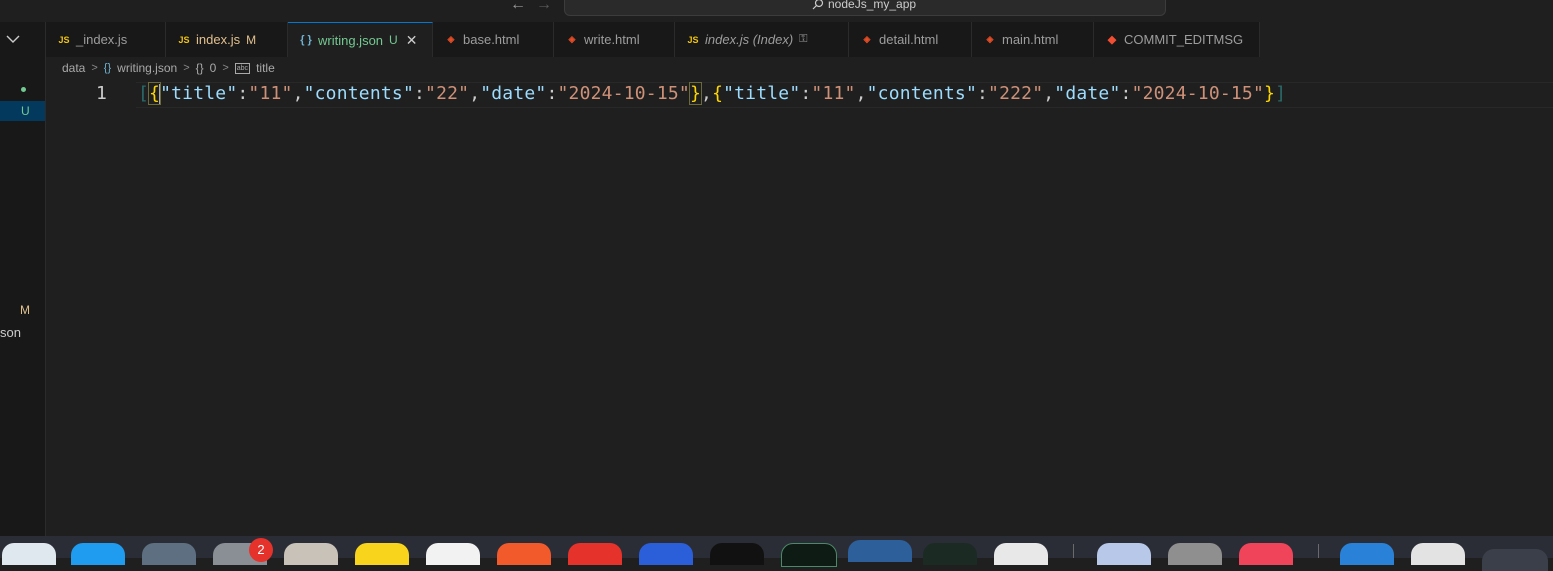  I want to click on app-store-icon, so click(98, 554).